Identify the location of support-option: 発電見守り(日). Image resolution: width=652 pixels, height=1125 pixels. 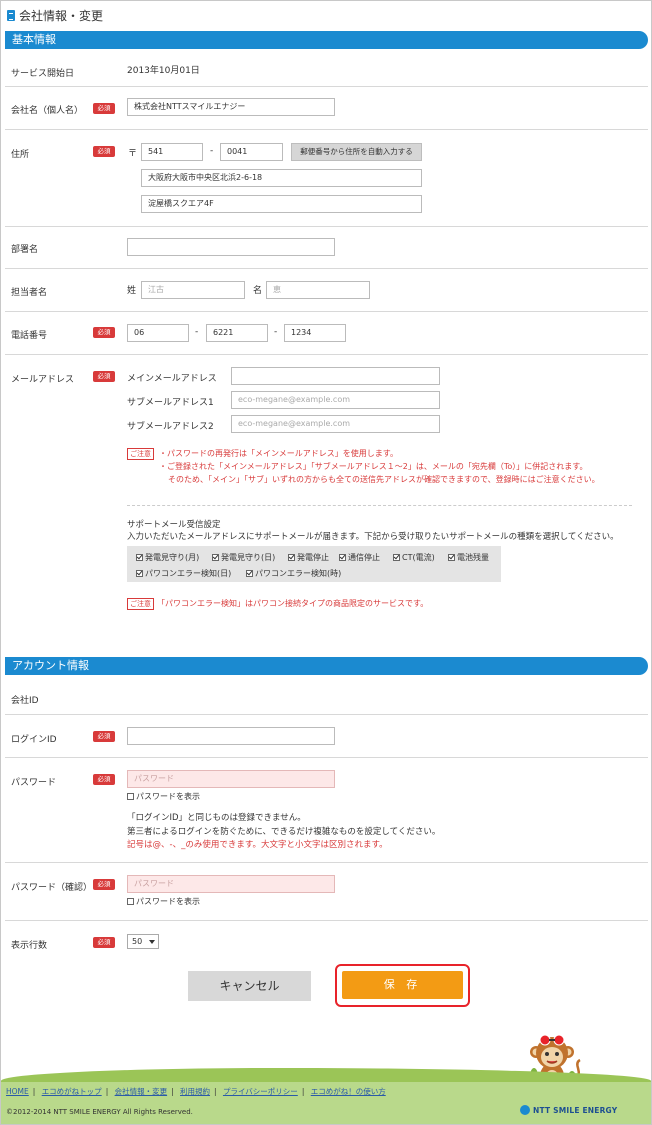
(243, 557).